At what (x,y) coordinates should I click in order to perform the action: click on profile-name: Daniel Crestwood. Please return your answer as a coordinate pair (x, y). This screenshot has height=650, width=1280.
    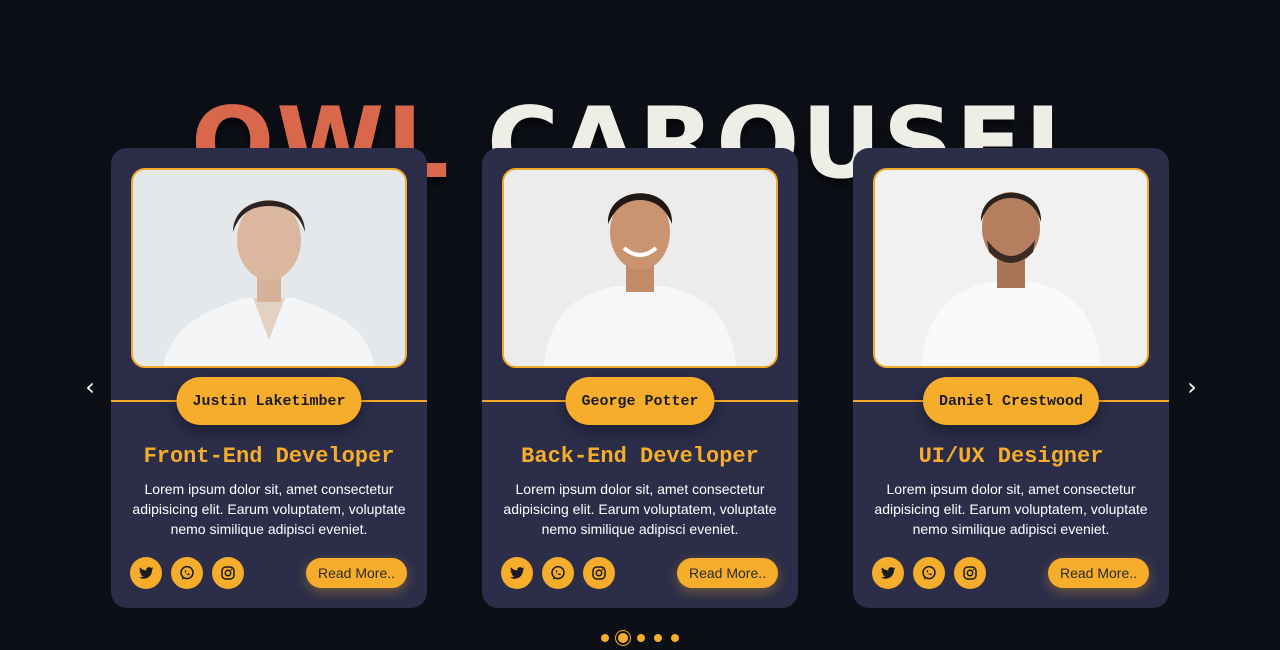
    Looking at the image, I should click on (1011, 401).